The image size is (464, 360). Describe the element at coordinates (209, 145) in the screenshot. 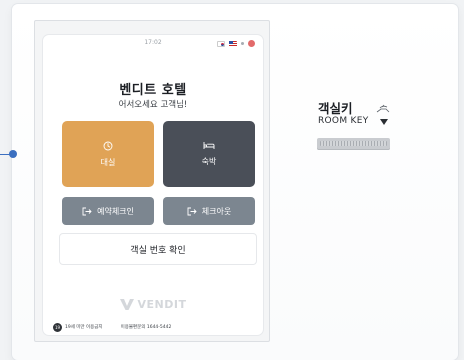

I see `bed-icon` at that location.